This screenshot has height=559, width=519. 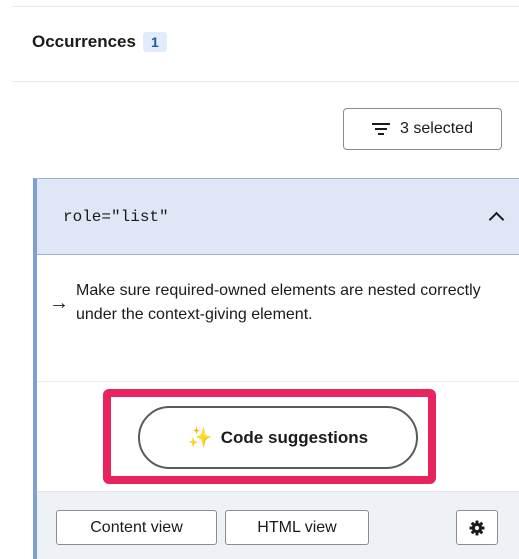 What do you see at coordinates (84, 41) in the screenshot?
I see `occurrences-title: Occurrences` at bounding box center [84, 41].